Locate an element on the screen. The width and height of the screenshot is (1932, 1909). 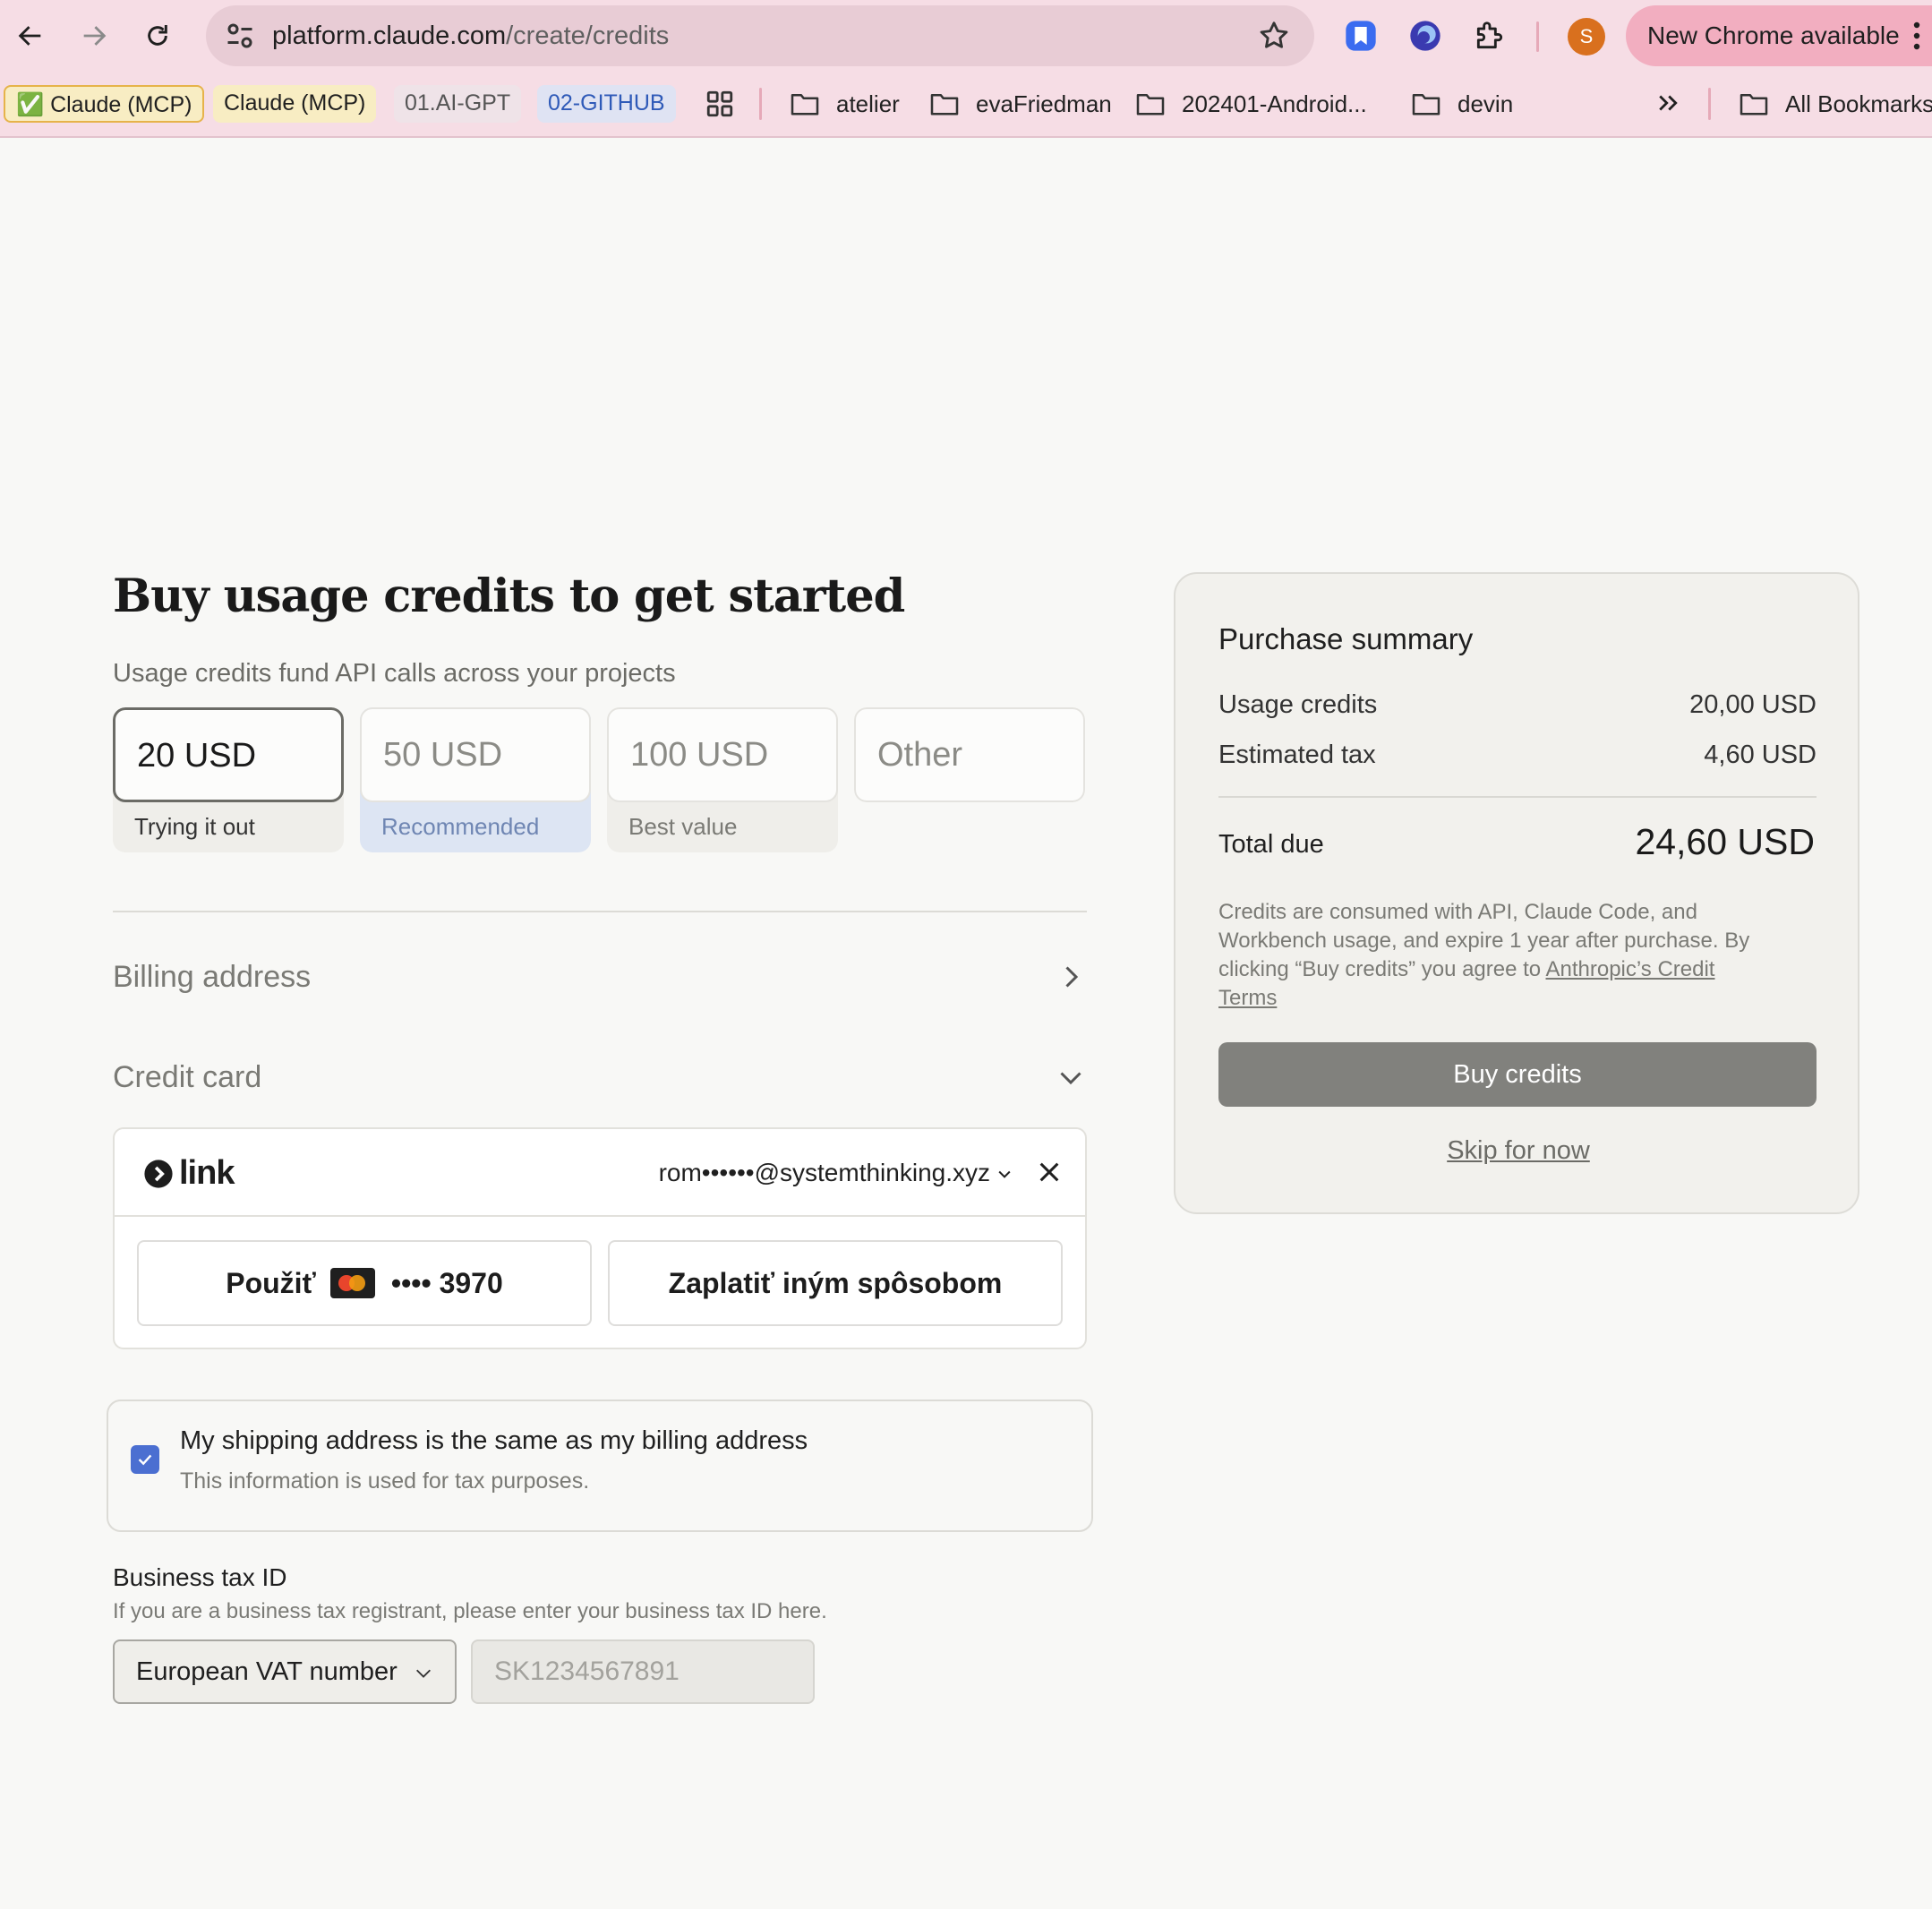
url-text: platform.claude.com/create/credits is located at coordinates (470, 35).